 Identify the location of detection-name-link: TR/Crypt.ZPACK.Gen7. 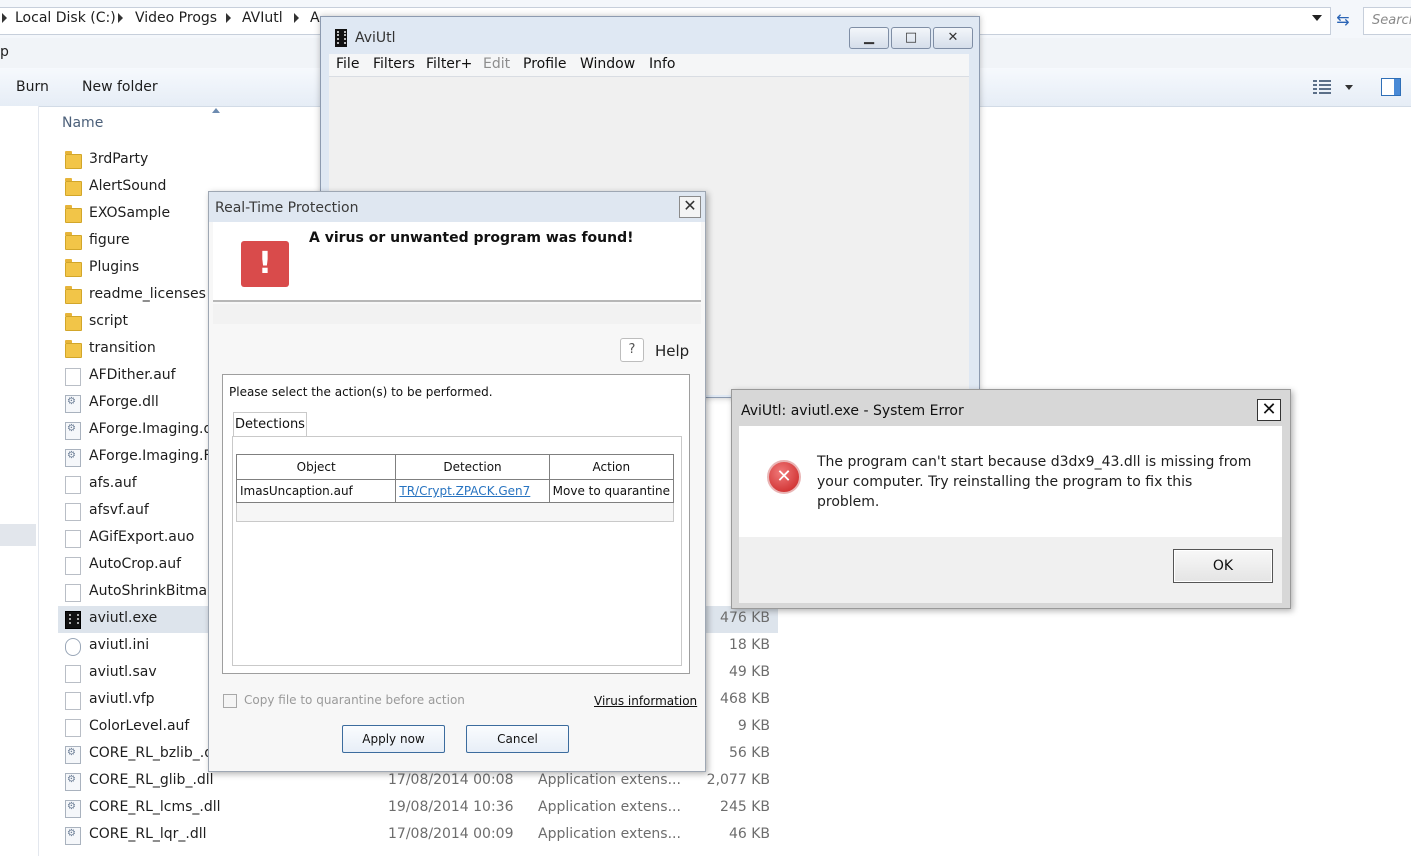
(472, 491).